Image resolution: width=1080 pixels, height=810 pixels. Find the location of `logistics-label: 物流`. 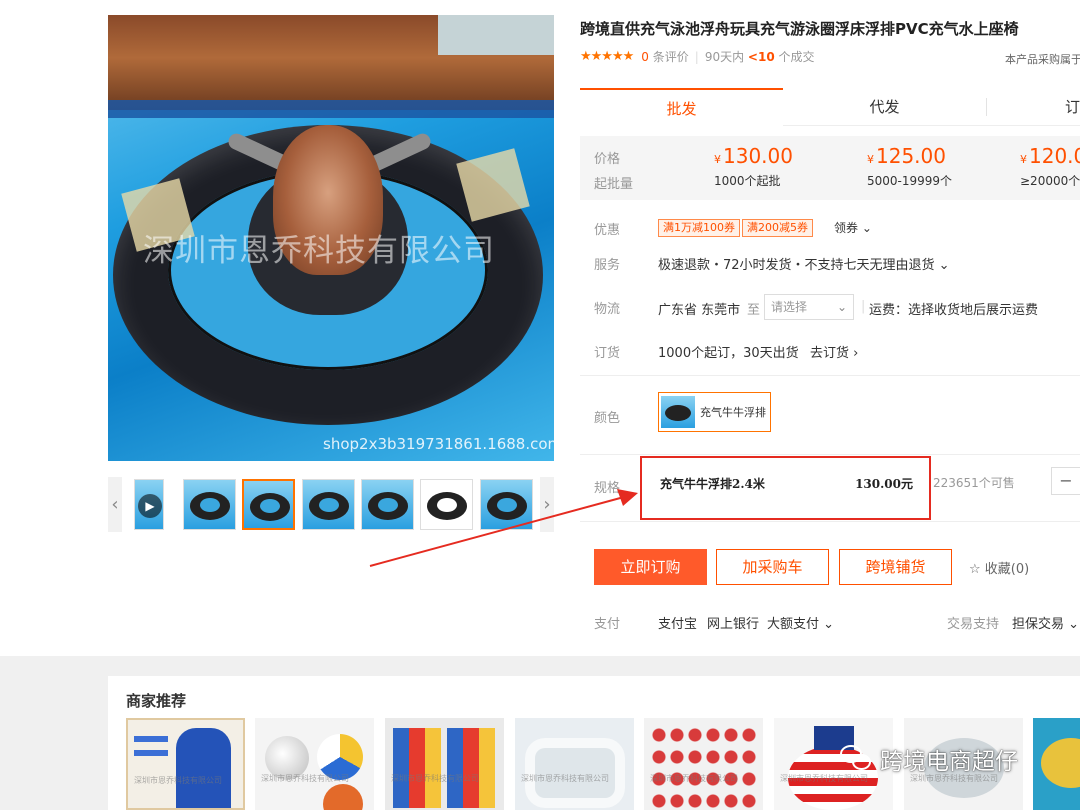

logistics-label: 物流 is located at coordinates (607, 309).